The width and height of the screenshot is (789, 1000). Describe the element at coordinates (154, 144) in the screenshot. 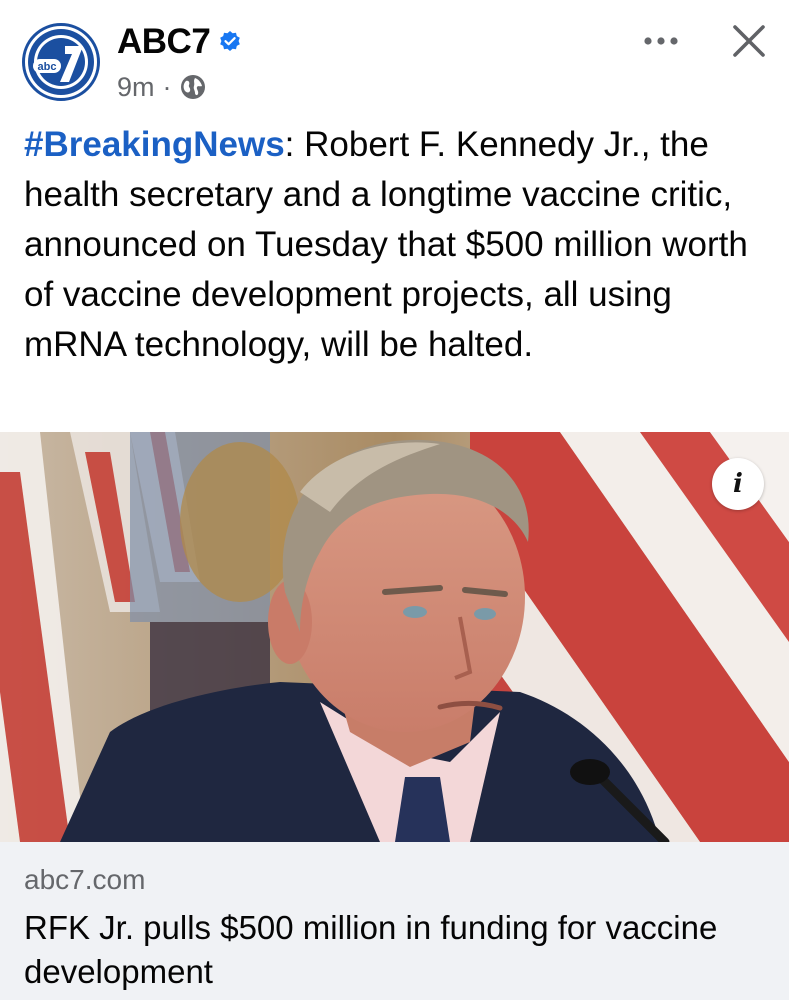

I see `hashtag-link: #BreakingNews` at that location.